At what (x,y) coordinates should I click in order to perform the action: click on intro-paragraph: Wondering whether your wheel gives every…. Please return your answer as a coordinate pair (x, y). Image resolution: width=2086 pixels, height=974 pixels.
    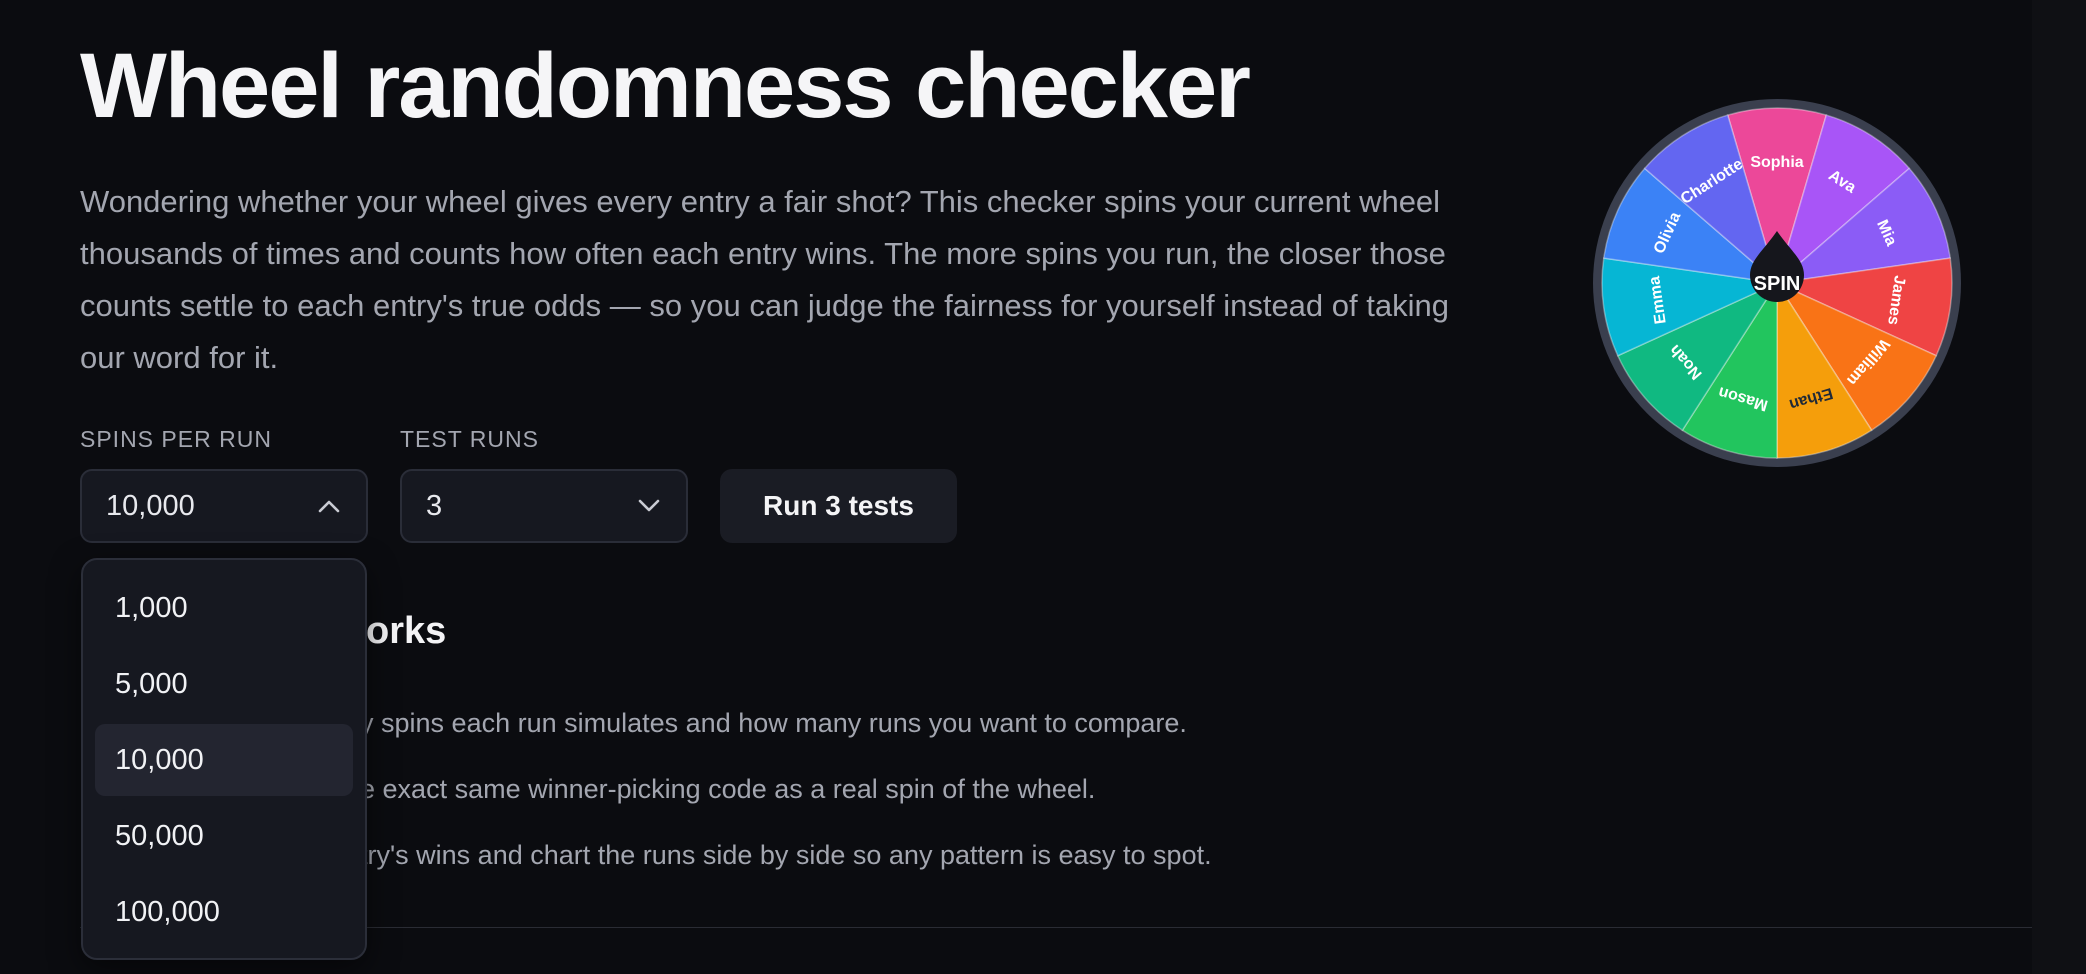
    Looking at the image, I should click on (764, 279).